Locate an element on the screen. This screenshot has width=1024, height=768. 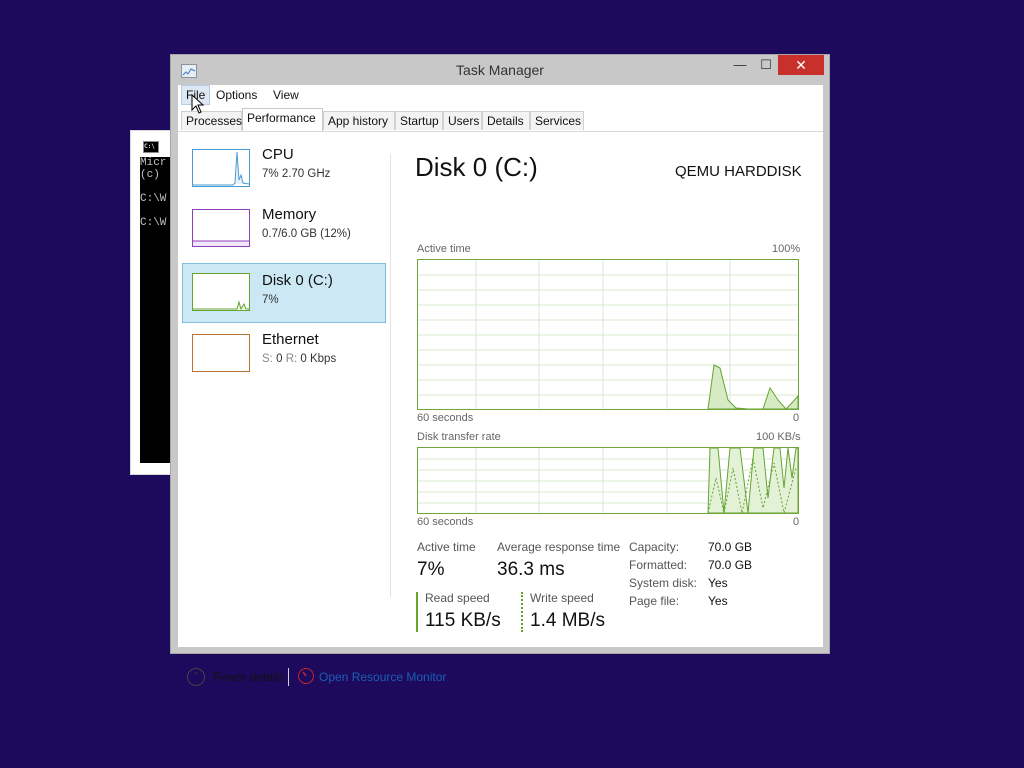
active-time-graph-max: 100% is located at coordinates (786, 249).